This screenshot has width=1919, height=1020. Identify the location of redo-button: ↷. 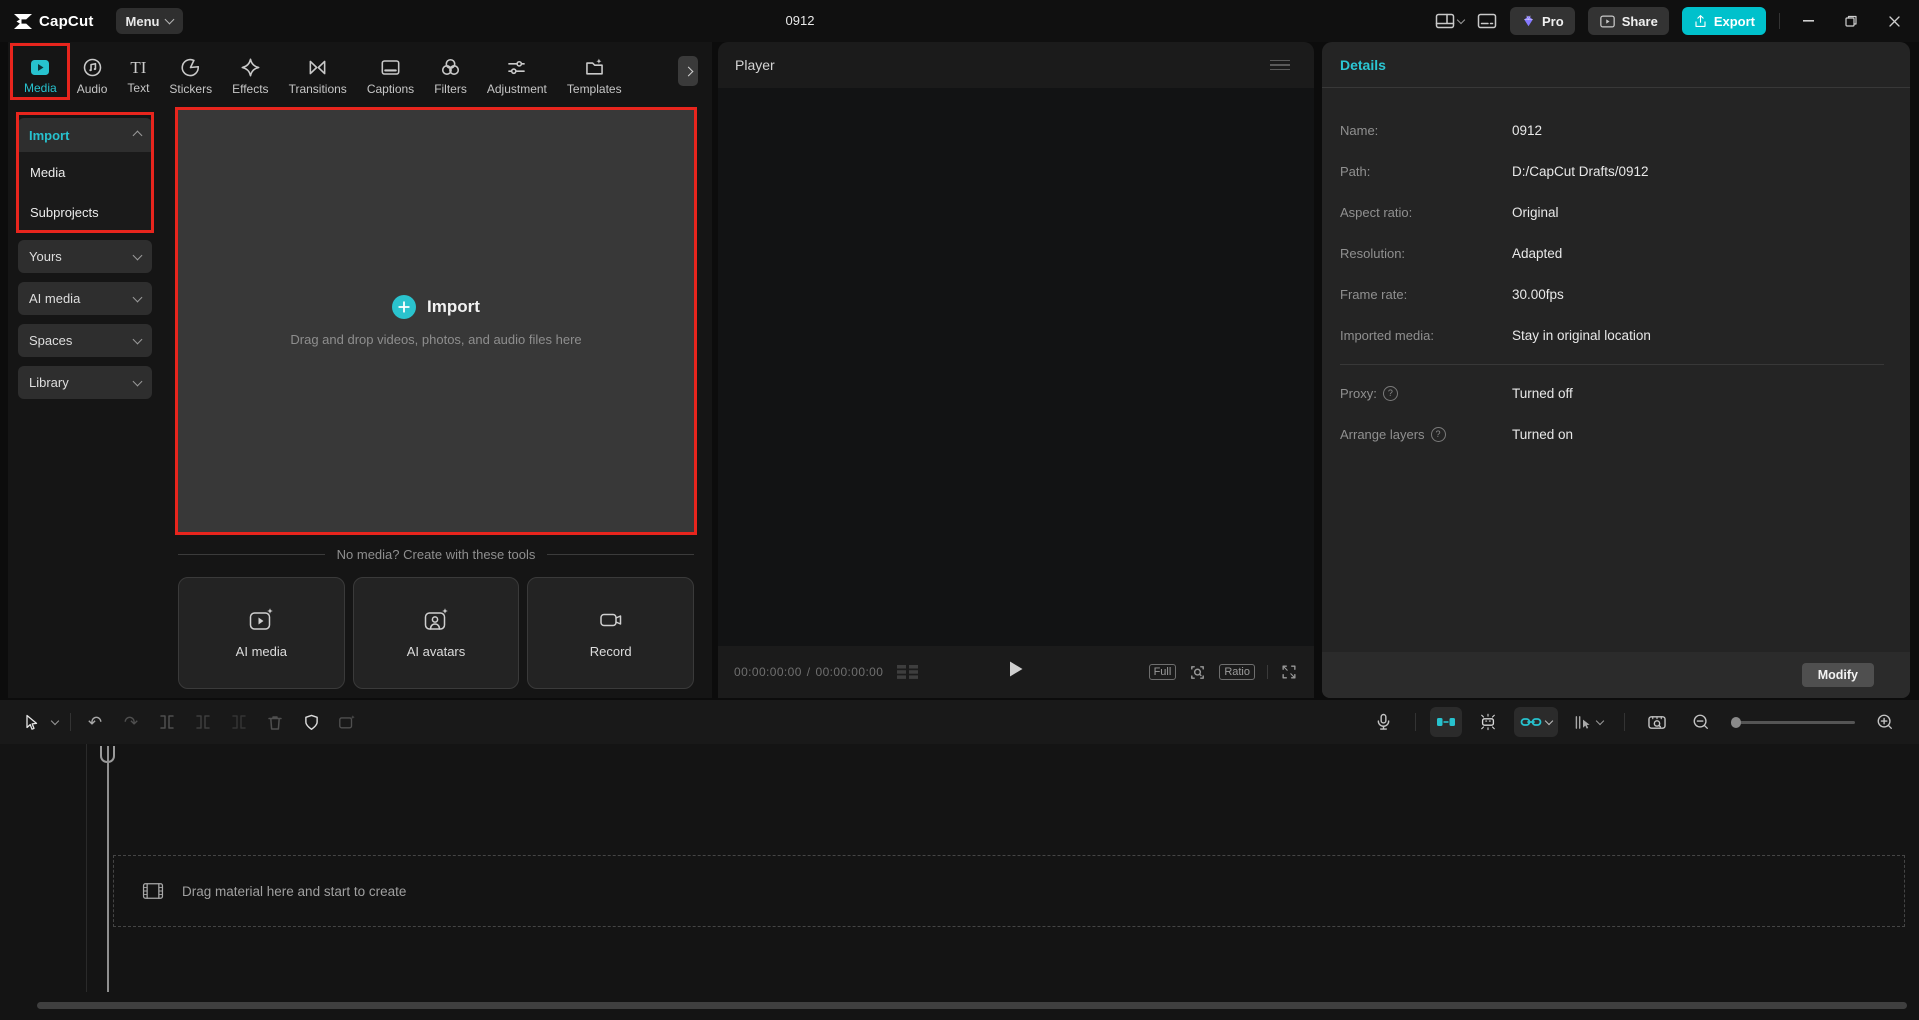
(131, 722).